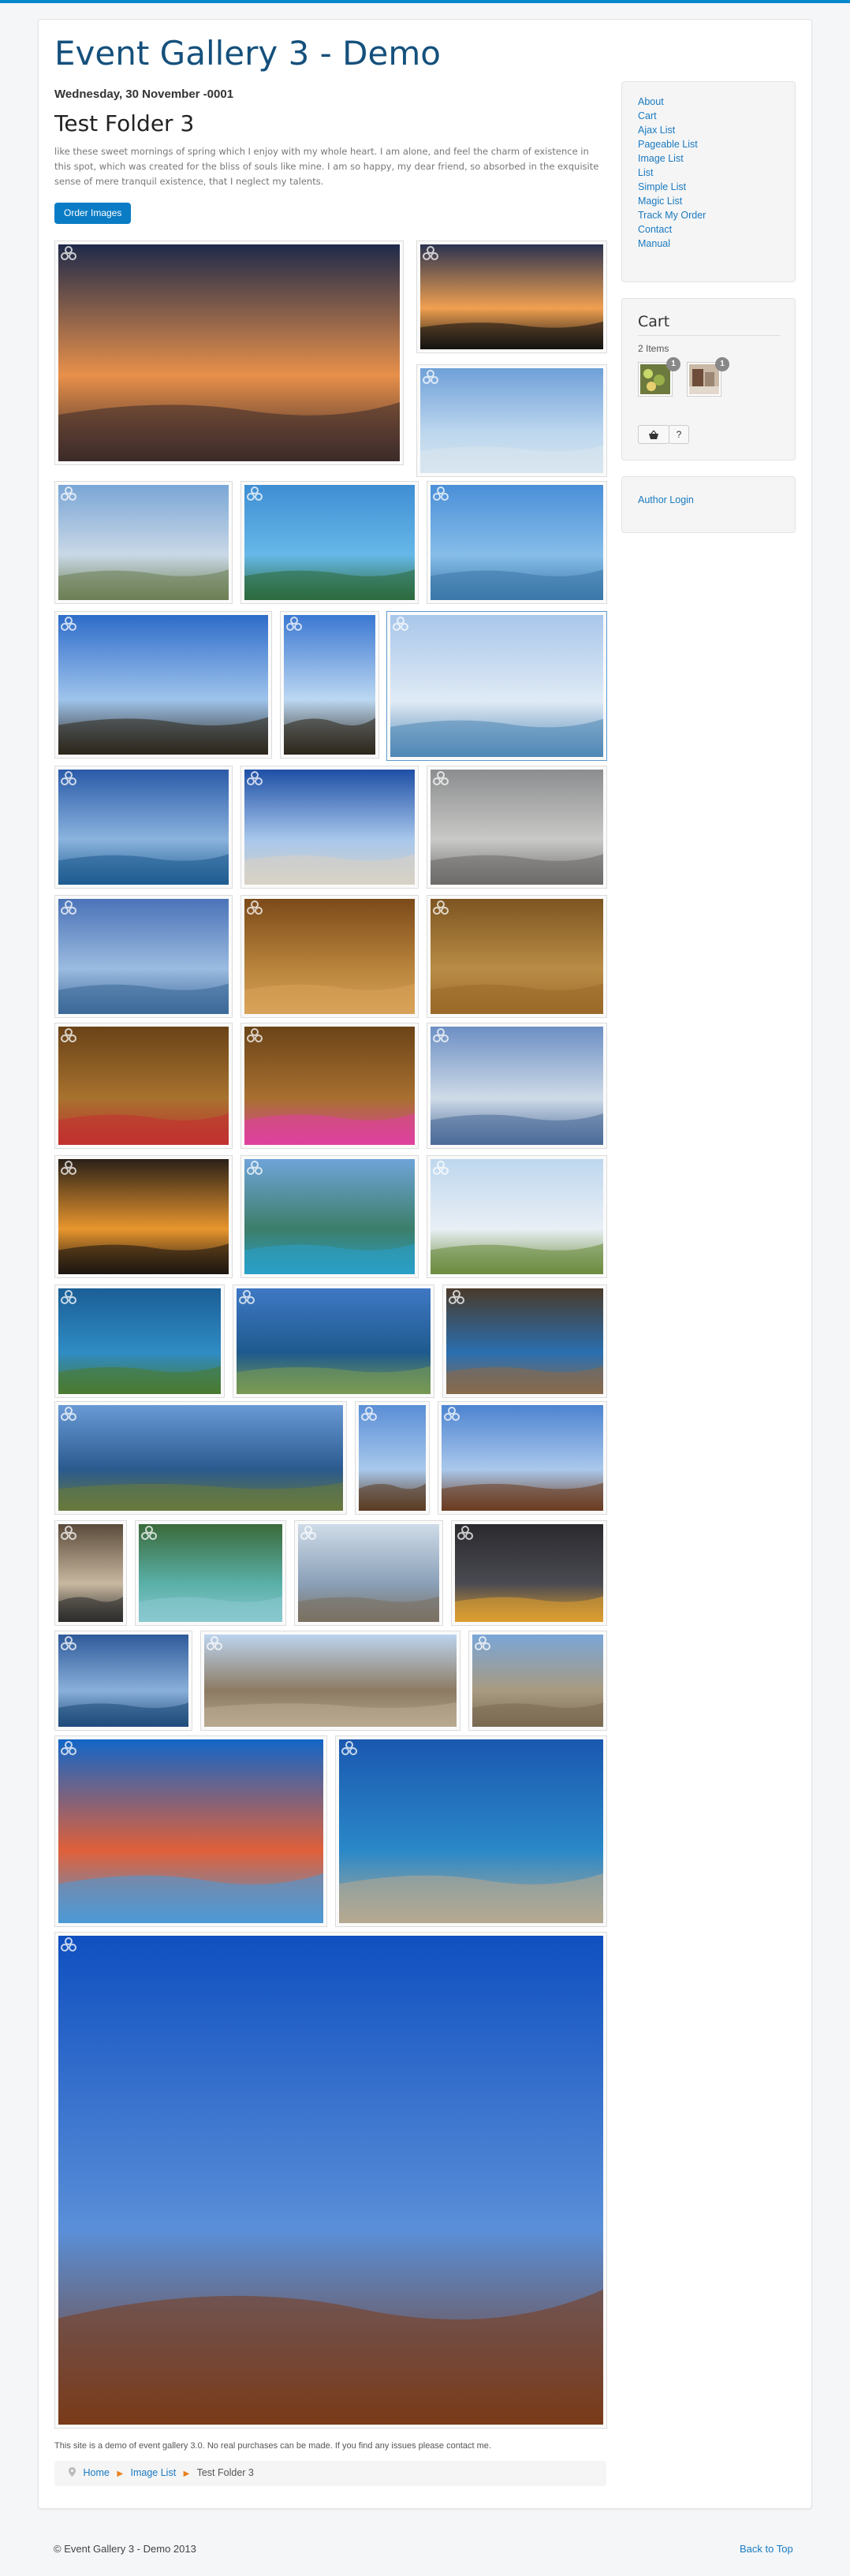 Image resolution: width=850 pixels, height=2576 pixels. Describe the element at coordinates (524, 1341) in the screenshot. I see `gallery-image-cliff-sea` at that location.